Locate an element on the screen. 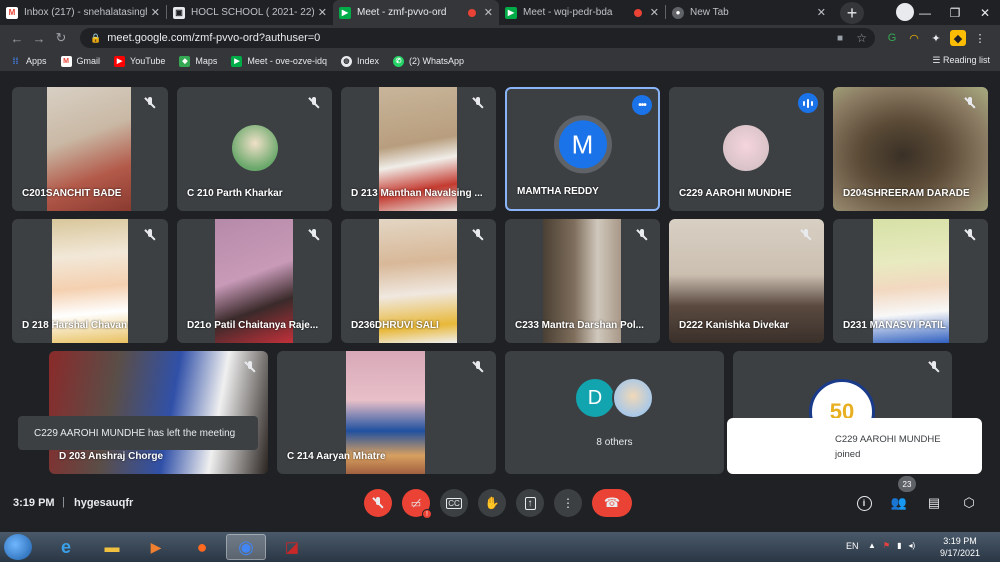 The height and width of the screenshot is (562, 1000). flag-icon: ⚑ is located at coordinates (886, 545).